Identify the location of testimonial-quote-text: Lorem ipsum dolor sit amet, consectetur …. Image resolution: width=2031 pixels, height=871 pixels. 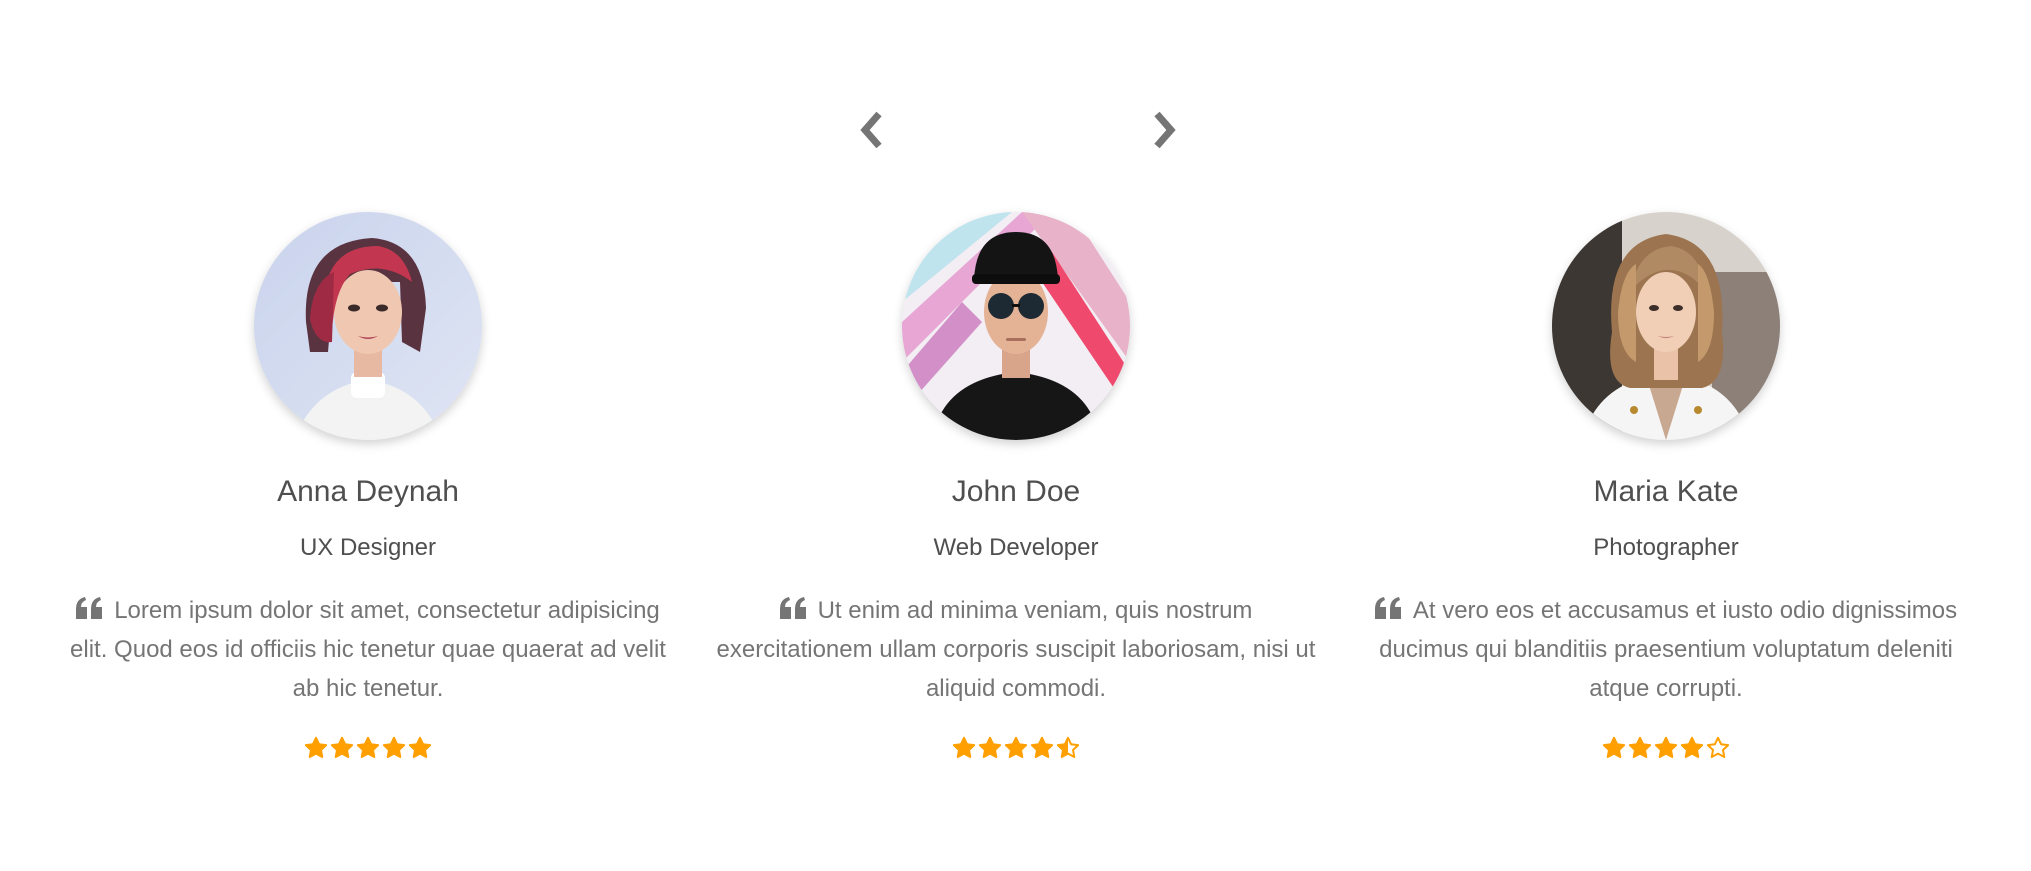
(368, 649).